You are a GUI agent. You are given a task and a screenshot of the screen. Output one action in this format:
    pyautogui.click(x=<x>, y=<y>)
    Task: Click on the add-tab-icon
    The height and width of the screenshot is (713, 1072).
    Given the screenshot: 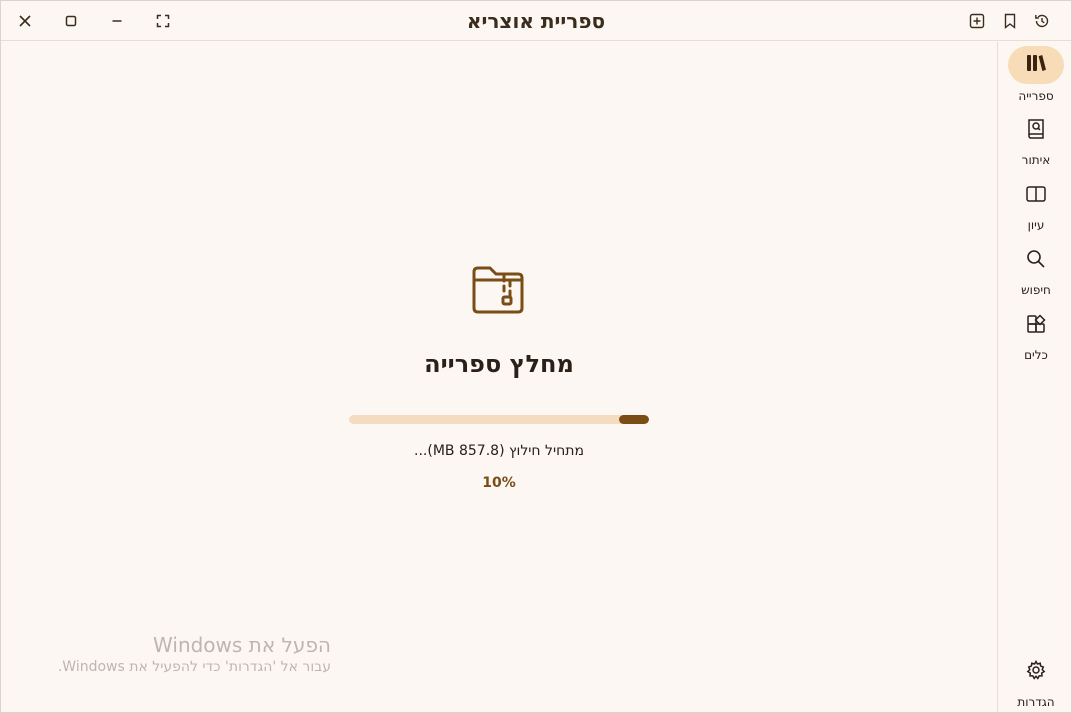 What is the action you would take?
    pyautogui.click(x=977, y=21)
    